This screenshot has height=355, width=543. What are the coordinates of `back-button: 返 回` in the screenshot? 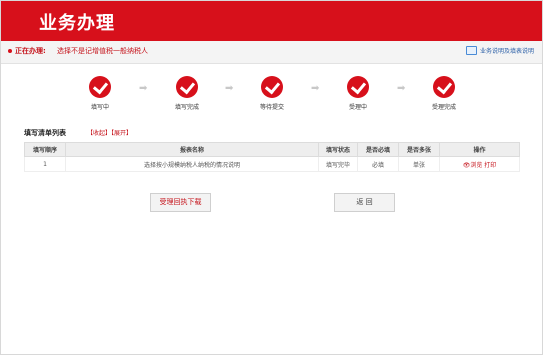 It's located at (364, 202).